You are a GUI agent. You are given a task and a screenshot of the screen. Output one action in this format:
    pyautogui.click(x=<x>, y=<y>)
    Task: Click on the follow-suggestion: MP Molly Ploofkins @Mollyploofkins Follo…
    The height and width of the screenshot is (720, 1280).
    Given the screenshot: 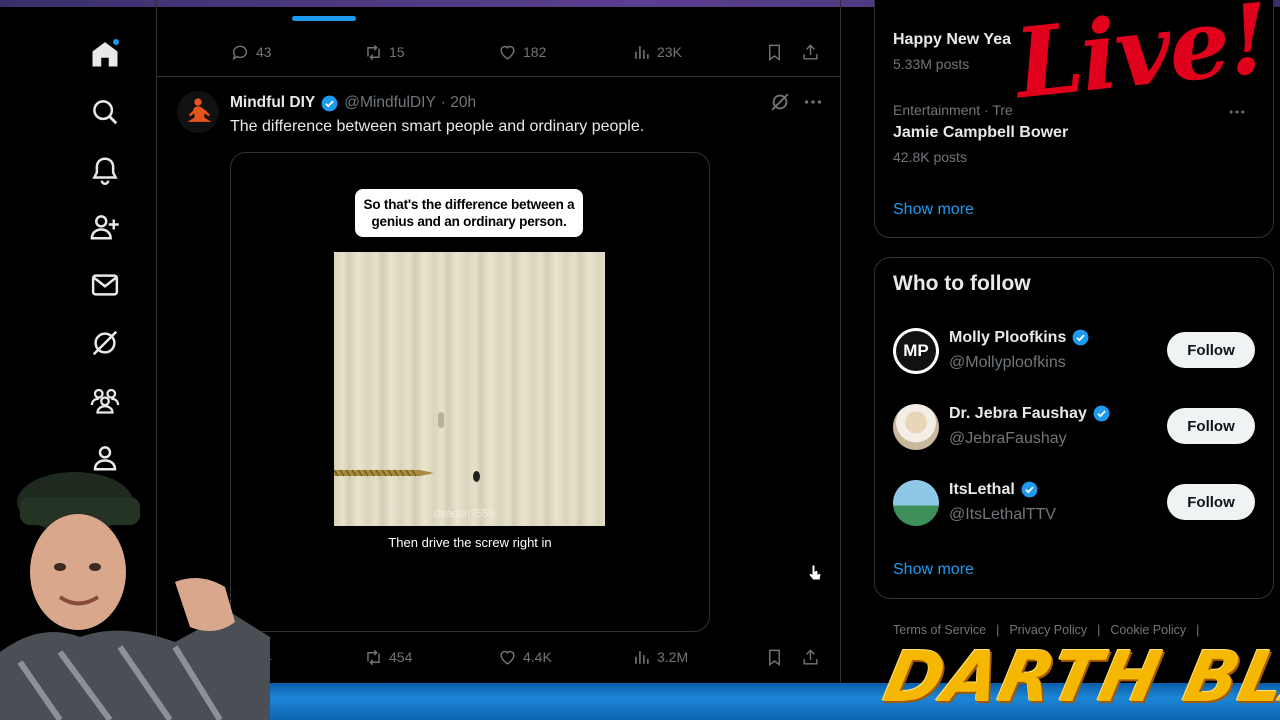 What is the action you would take?
    pyautogui.click(x=1074, y=352)
    